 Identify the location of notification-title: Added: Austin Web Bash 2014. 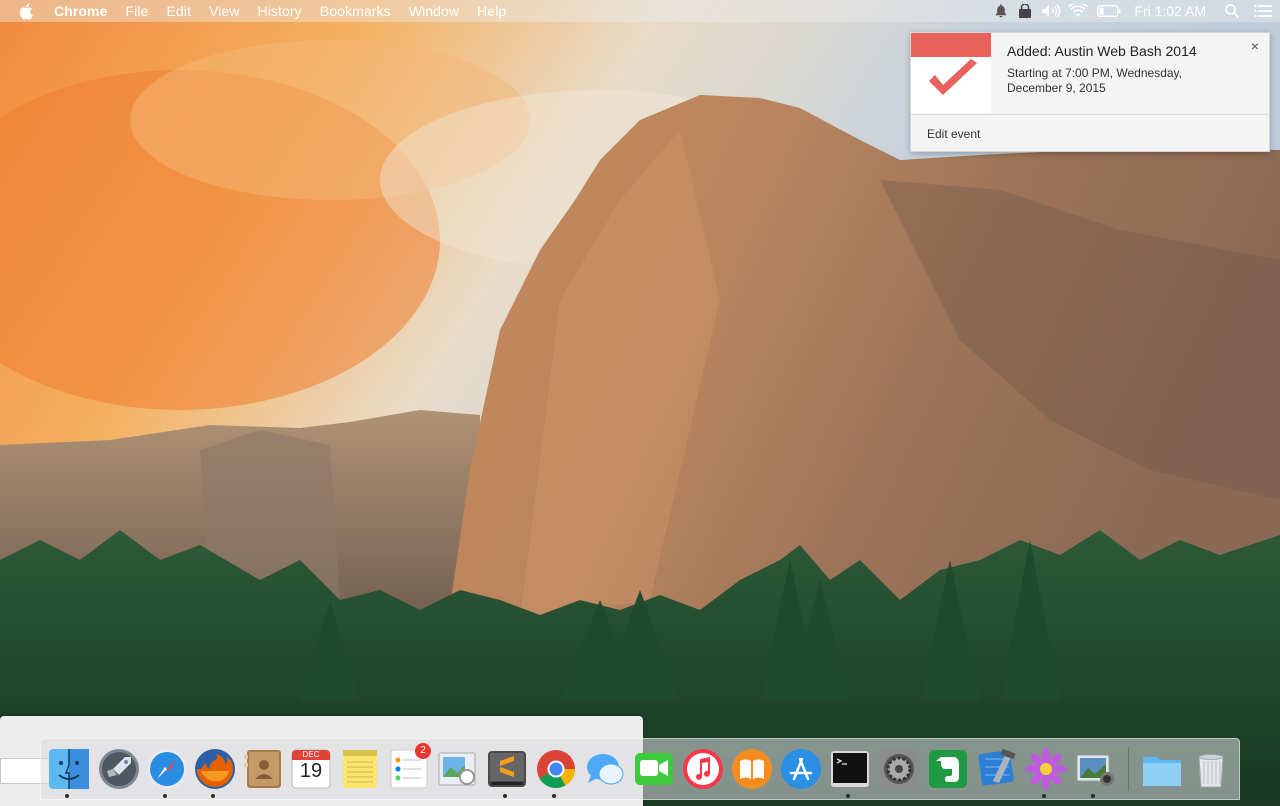
(1102, 51).